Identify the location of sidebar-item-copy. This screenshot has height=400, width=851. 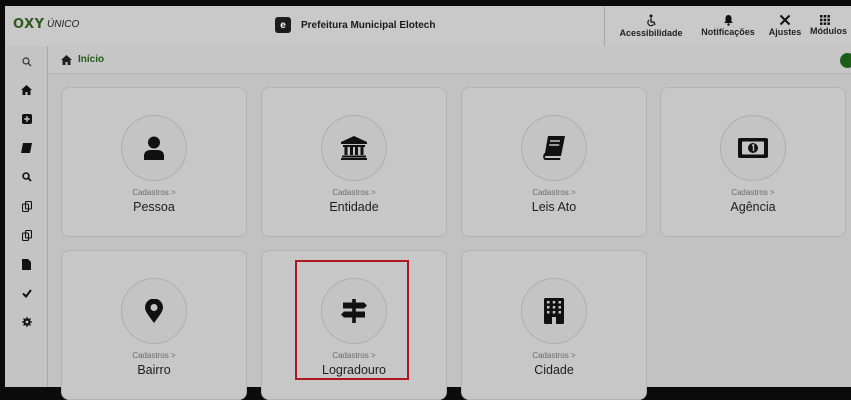
(26, 206).